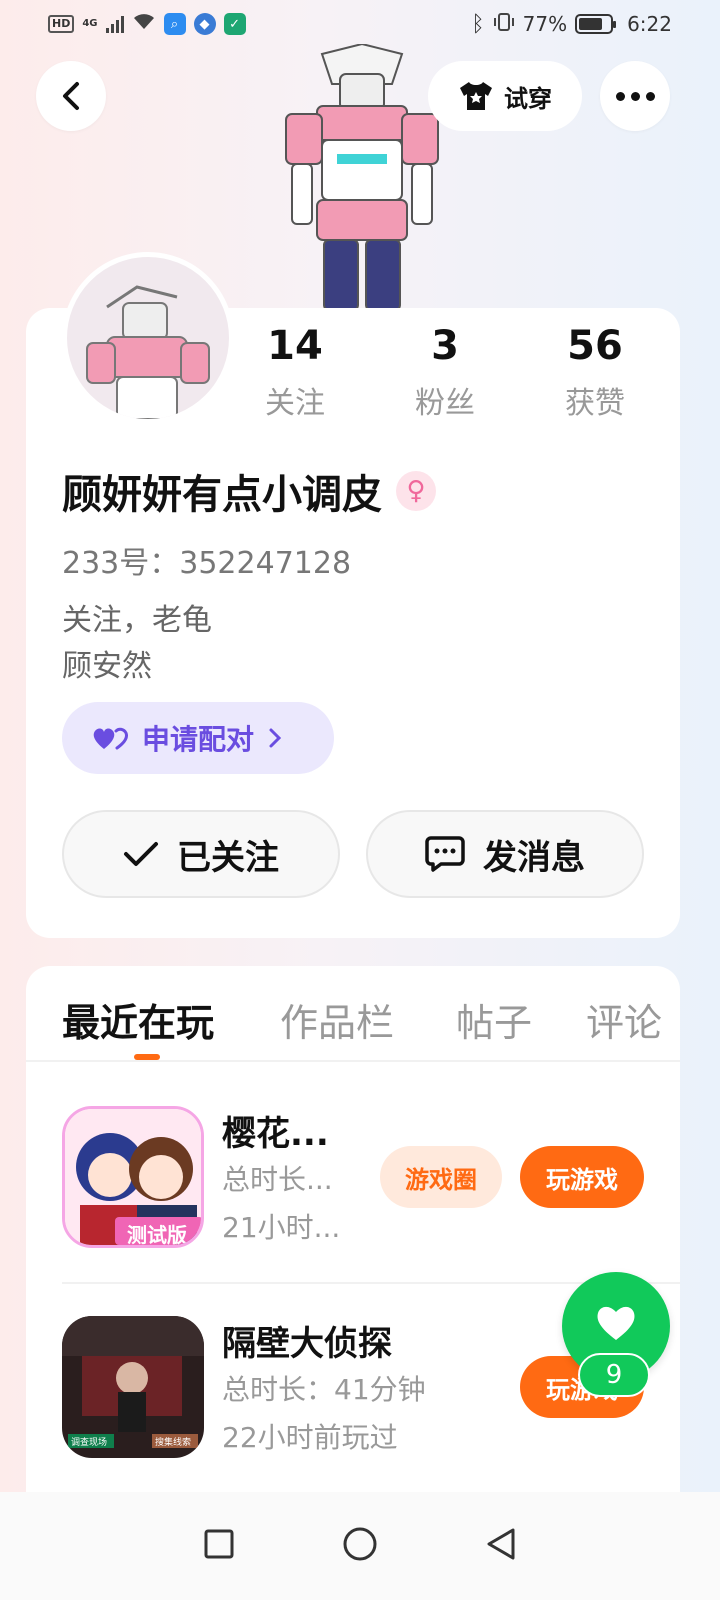  Describe the element at coordinates (476, 96) in the screenshot. I see `tshirt-icon` at that location.